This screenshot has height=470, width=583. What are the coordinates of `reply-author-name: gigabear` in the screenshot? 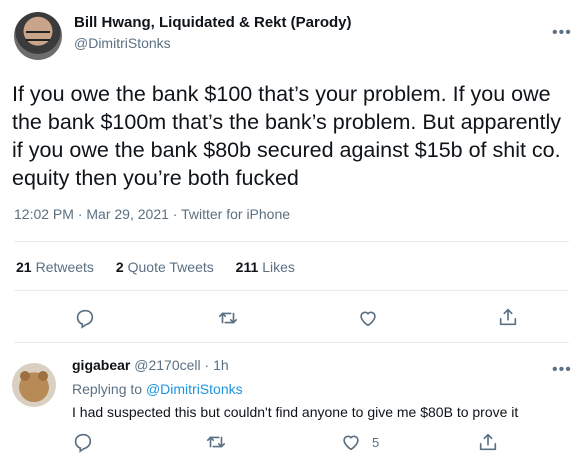 It's located at (101, 365).